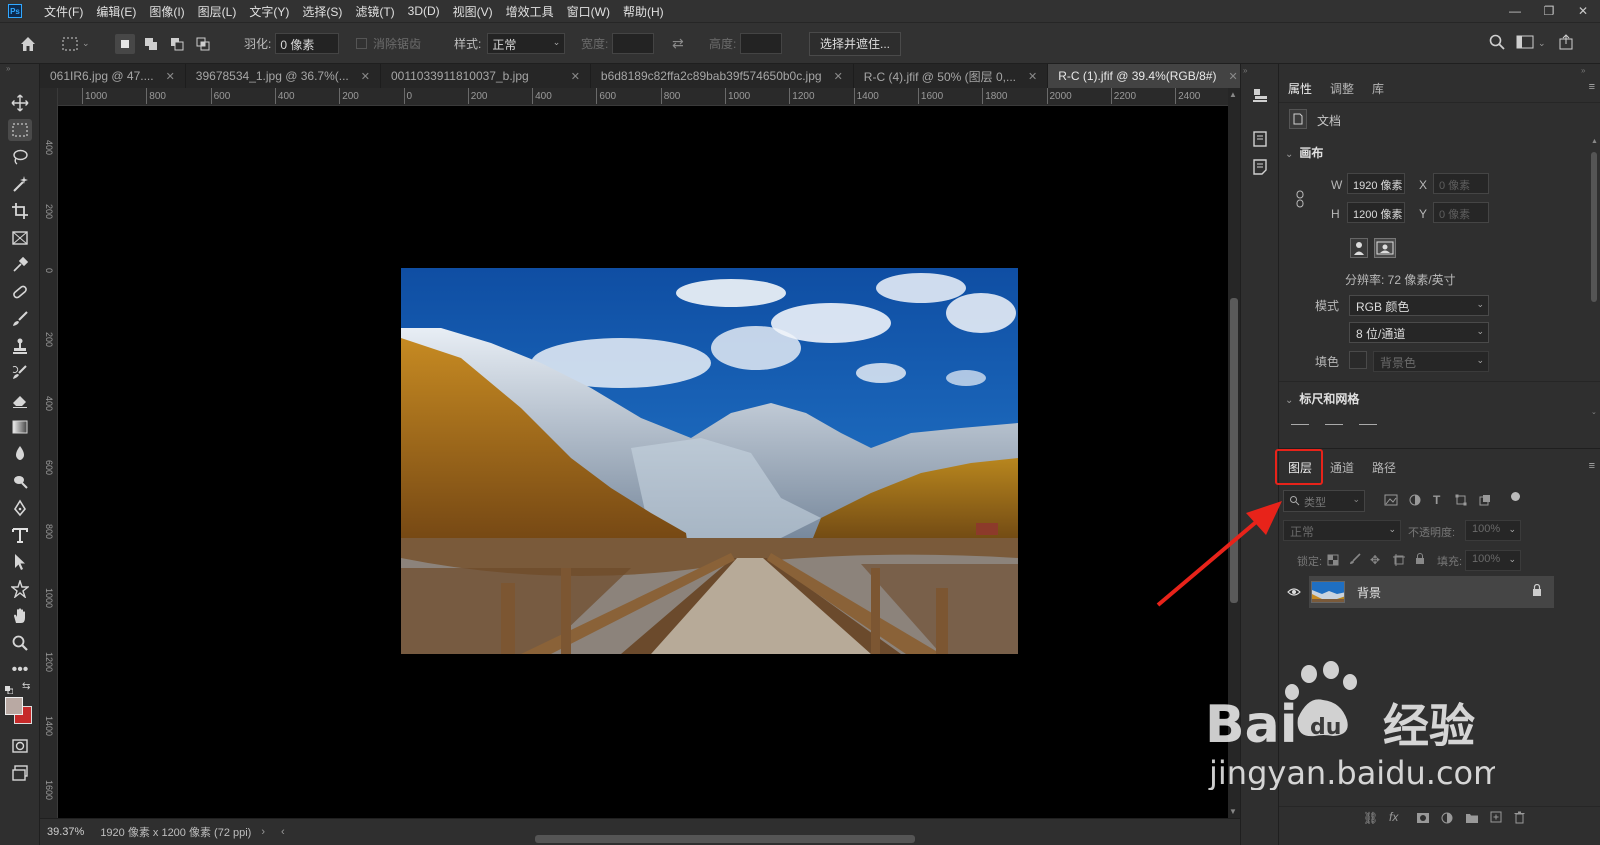 This screenshot has width=1600, height=845. What do you see at coordinates (951, 76) in the screenshot?
I see `doc-tab: R-C (4).jfif @ 50% (图层 0,... ✕` at bounding box center [951, 76].